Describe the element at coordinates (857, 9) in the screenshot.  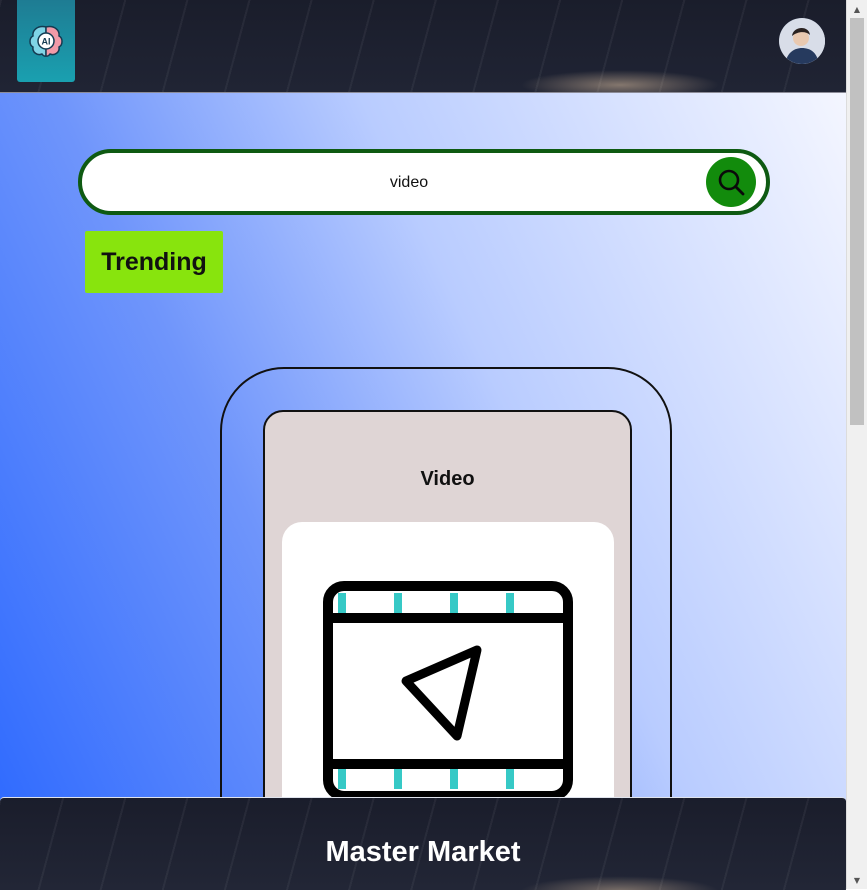
I see `scroll-up-arrow-icon: ▲` at that location.